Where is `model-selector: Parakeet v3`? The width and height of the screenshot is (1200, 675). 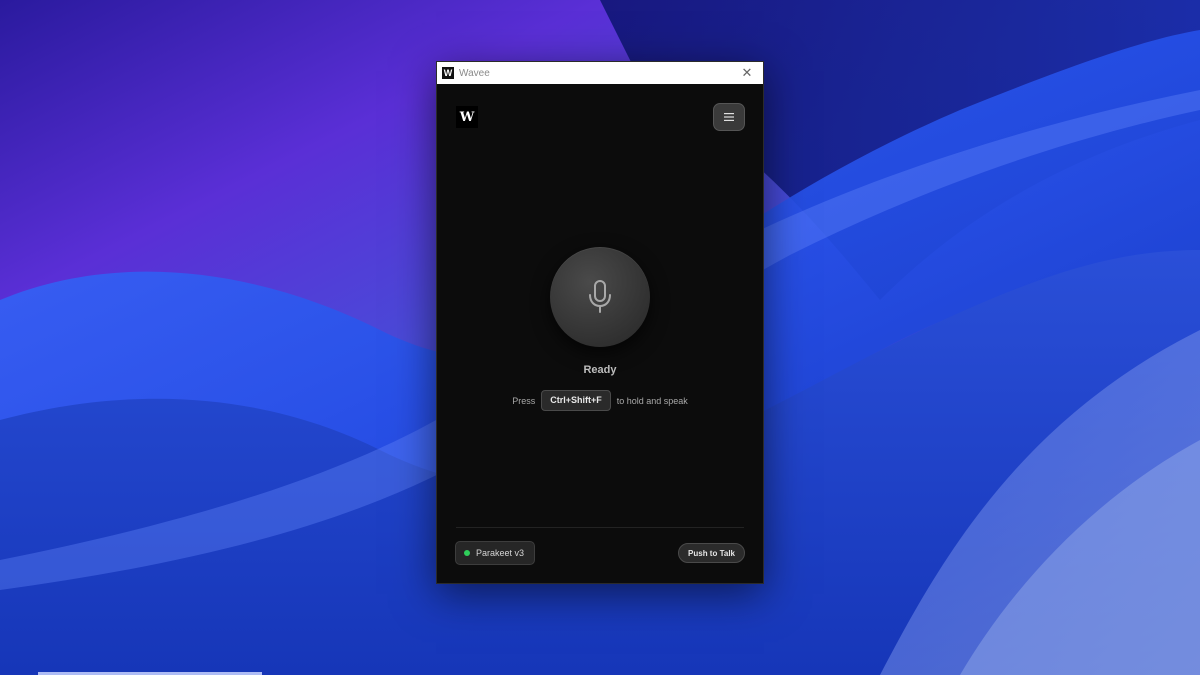 model-selector: Parakeet v3 is located at coordinates (495, 553).